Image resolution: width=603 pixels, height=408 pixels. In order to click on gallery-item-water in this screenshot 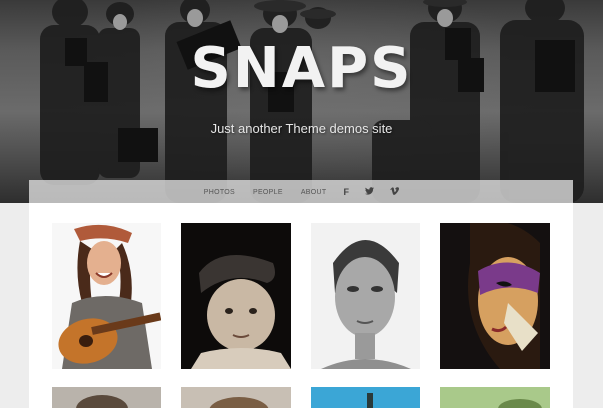, I will do `click(365, 397)`.